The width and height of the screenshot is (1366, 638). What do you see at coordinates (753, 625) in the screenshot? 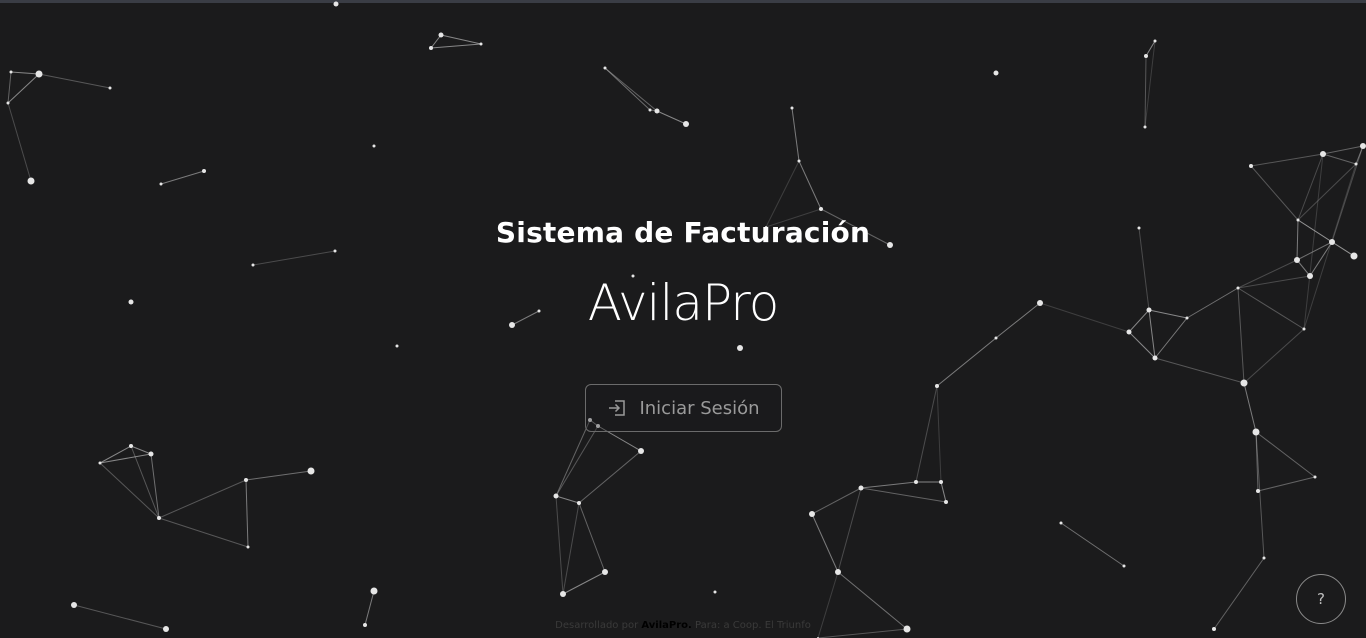
I see `footer-suffix: Para: a Coop. El Triunfo` at bounding box center [753, 625].